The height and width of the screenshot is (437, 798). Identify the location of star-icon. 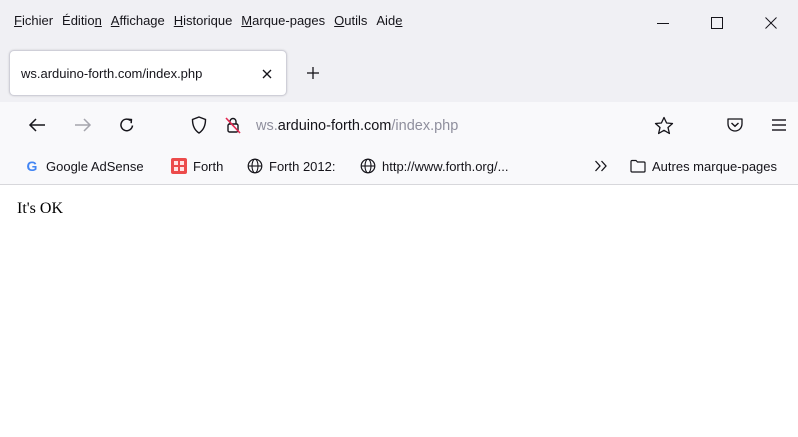
(664, 125).